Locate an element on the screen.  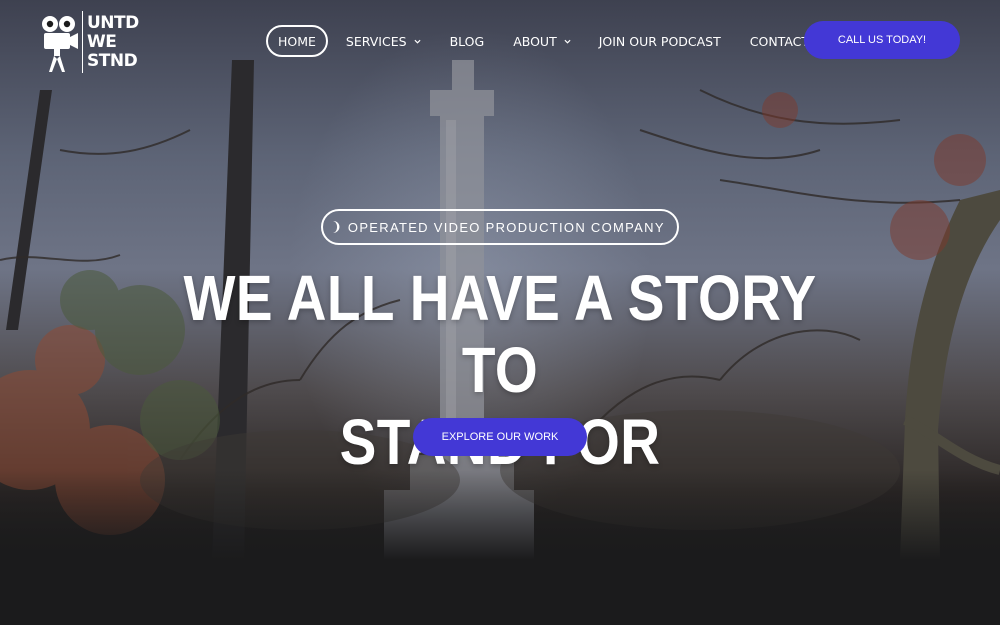
nav-item-about: ABOUT is located at coordinates (542, 41).